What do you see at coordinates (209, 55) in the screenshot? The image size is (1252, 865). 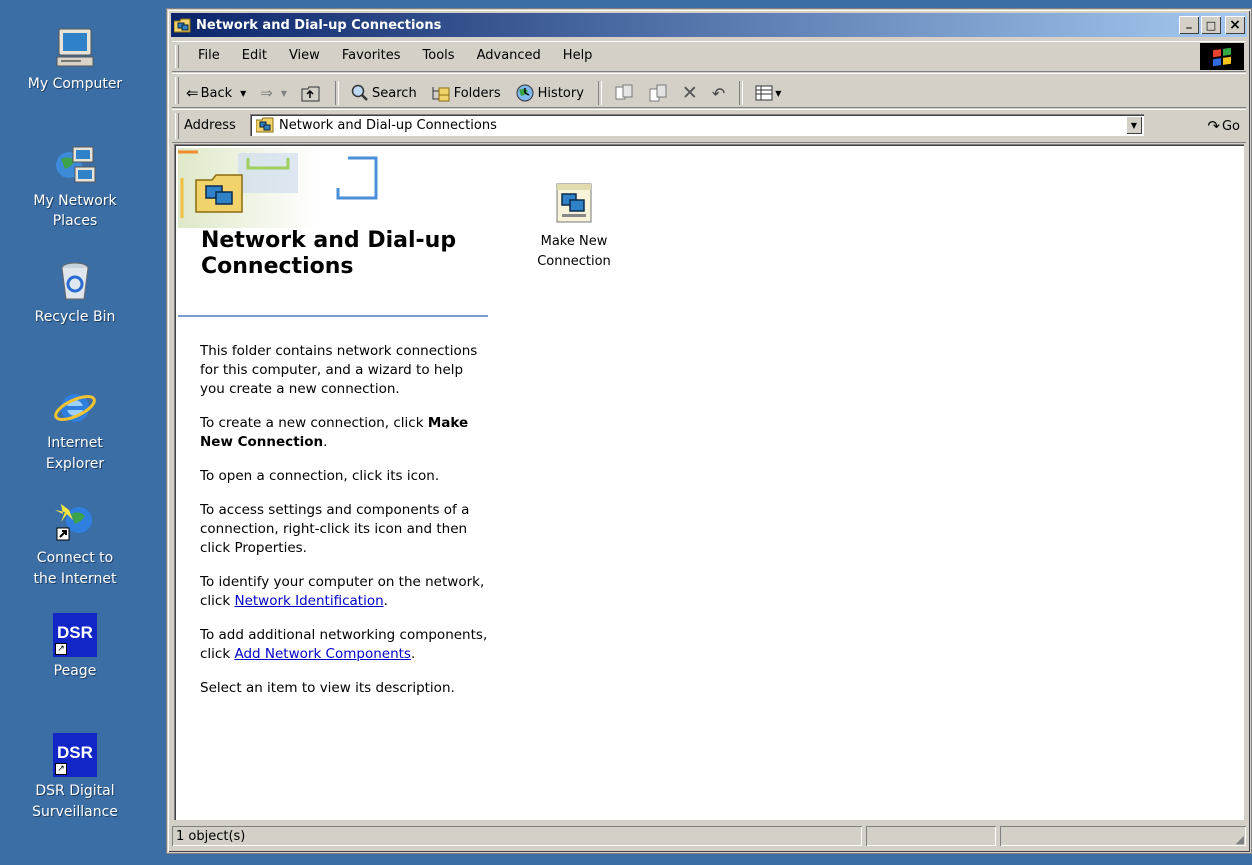 I see `menu-file: File` at bounding box center [209, 55].